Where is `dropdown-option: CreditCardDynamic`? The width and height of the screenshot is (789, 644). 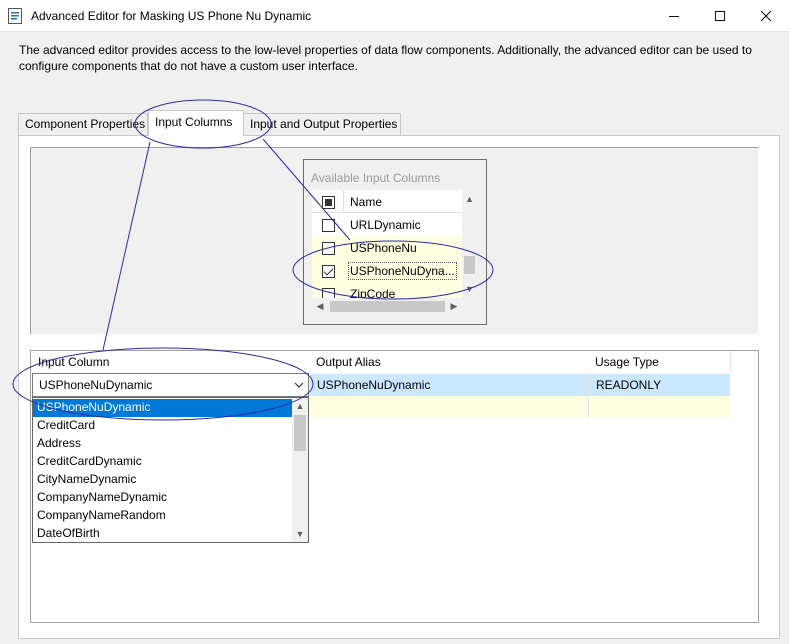
dropdown-option: CreditCardDynamic is located at coordinates (163, 462).